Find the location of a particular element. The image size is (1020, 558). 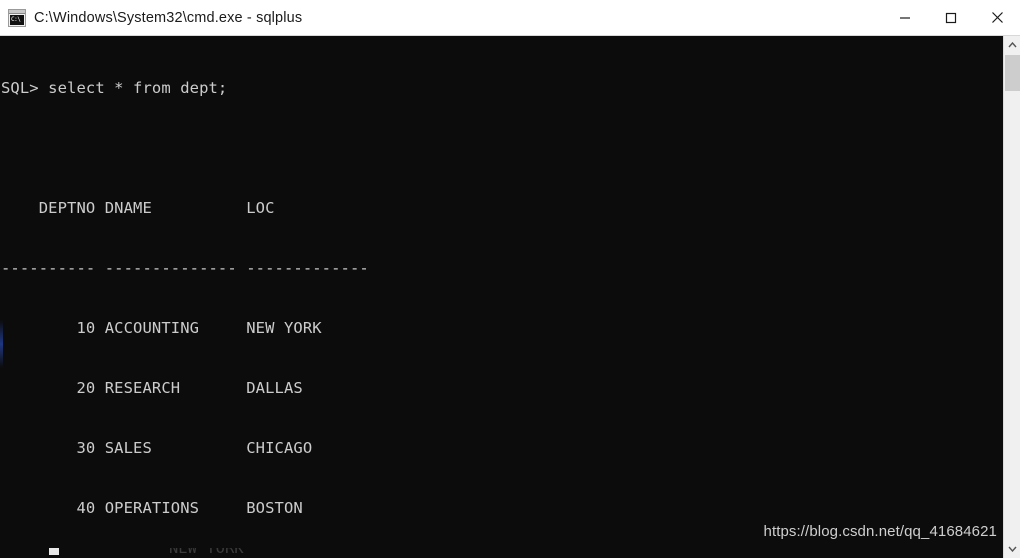

console-line-command: SQL> select * from dept; is located at coordinates (114, 88).